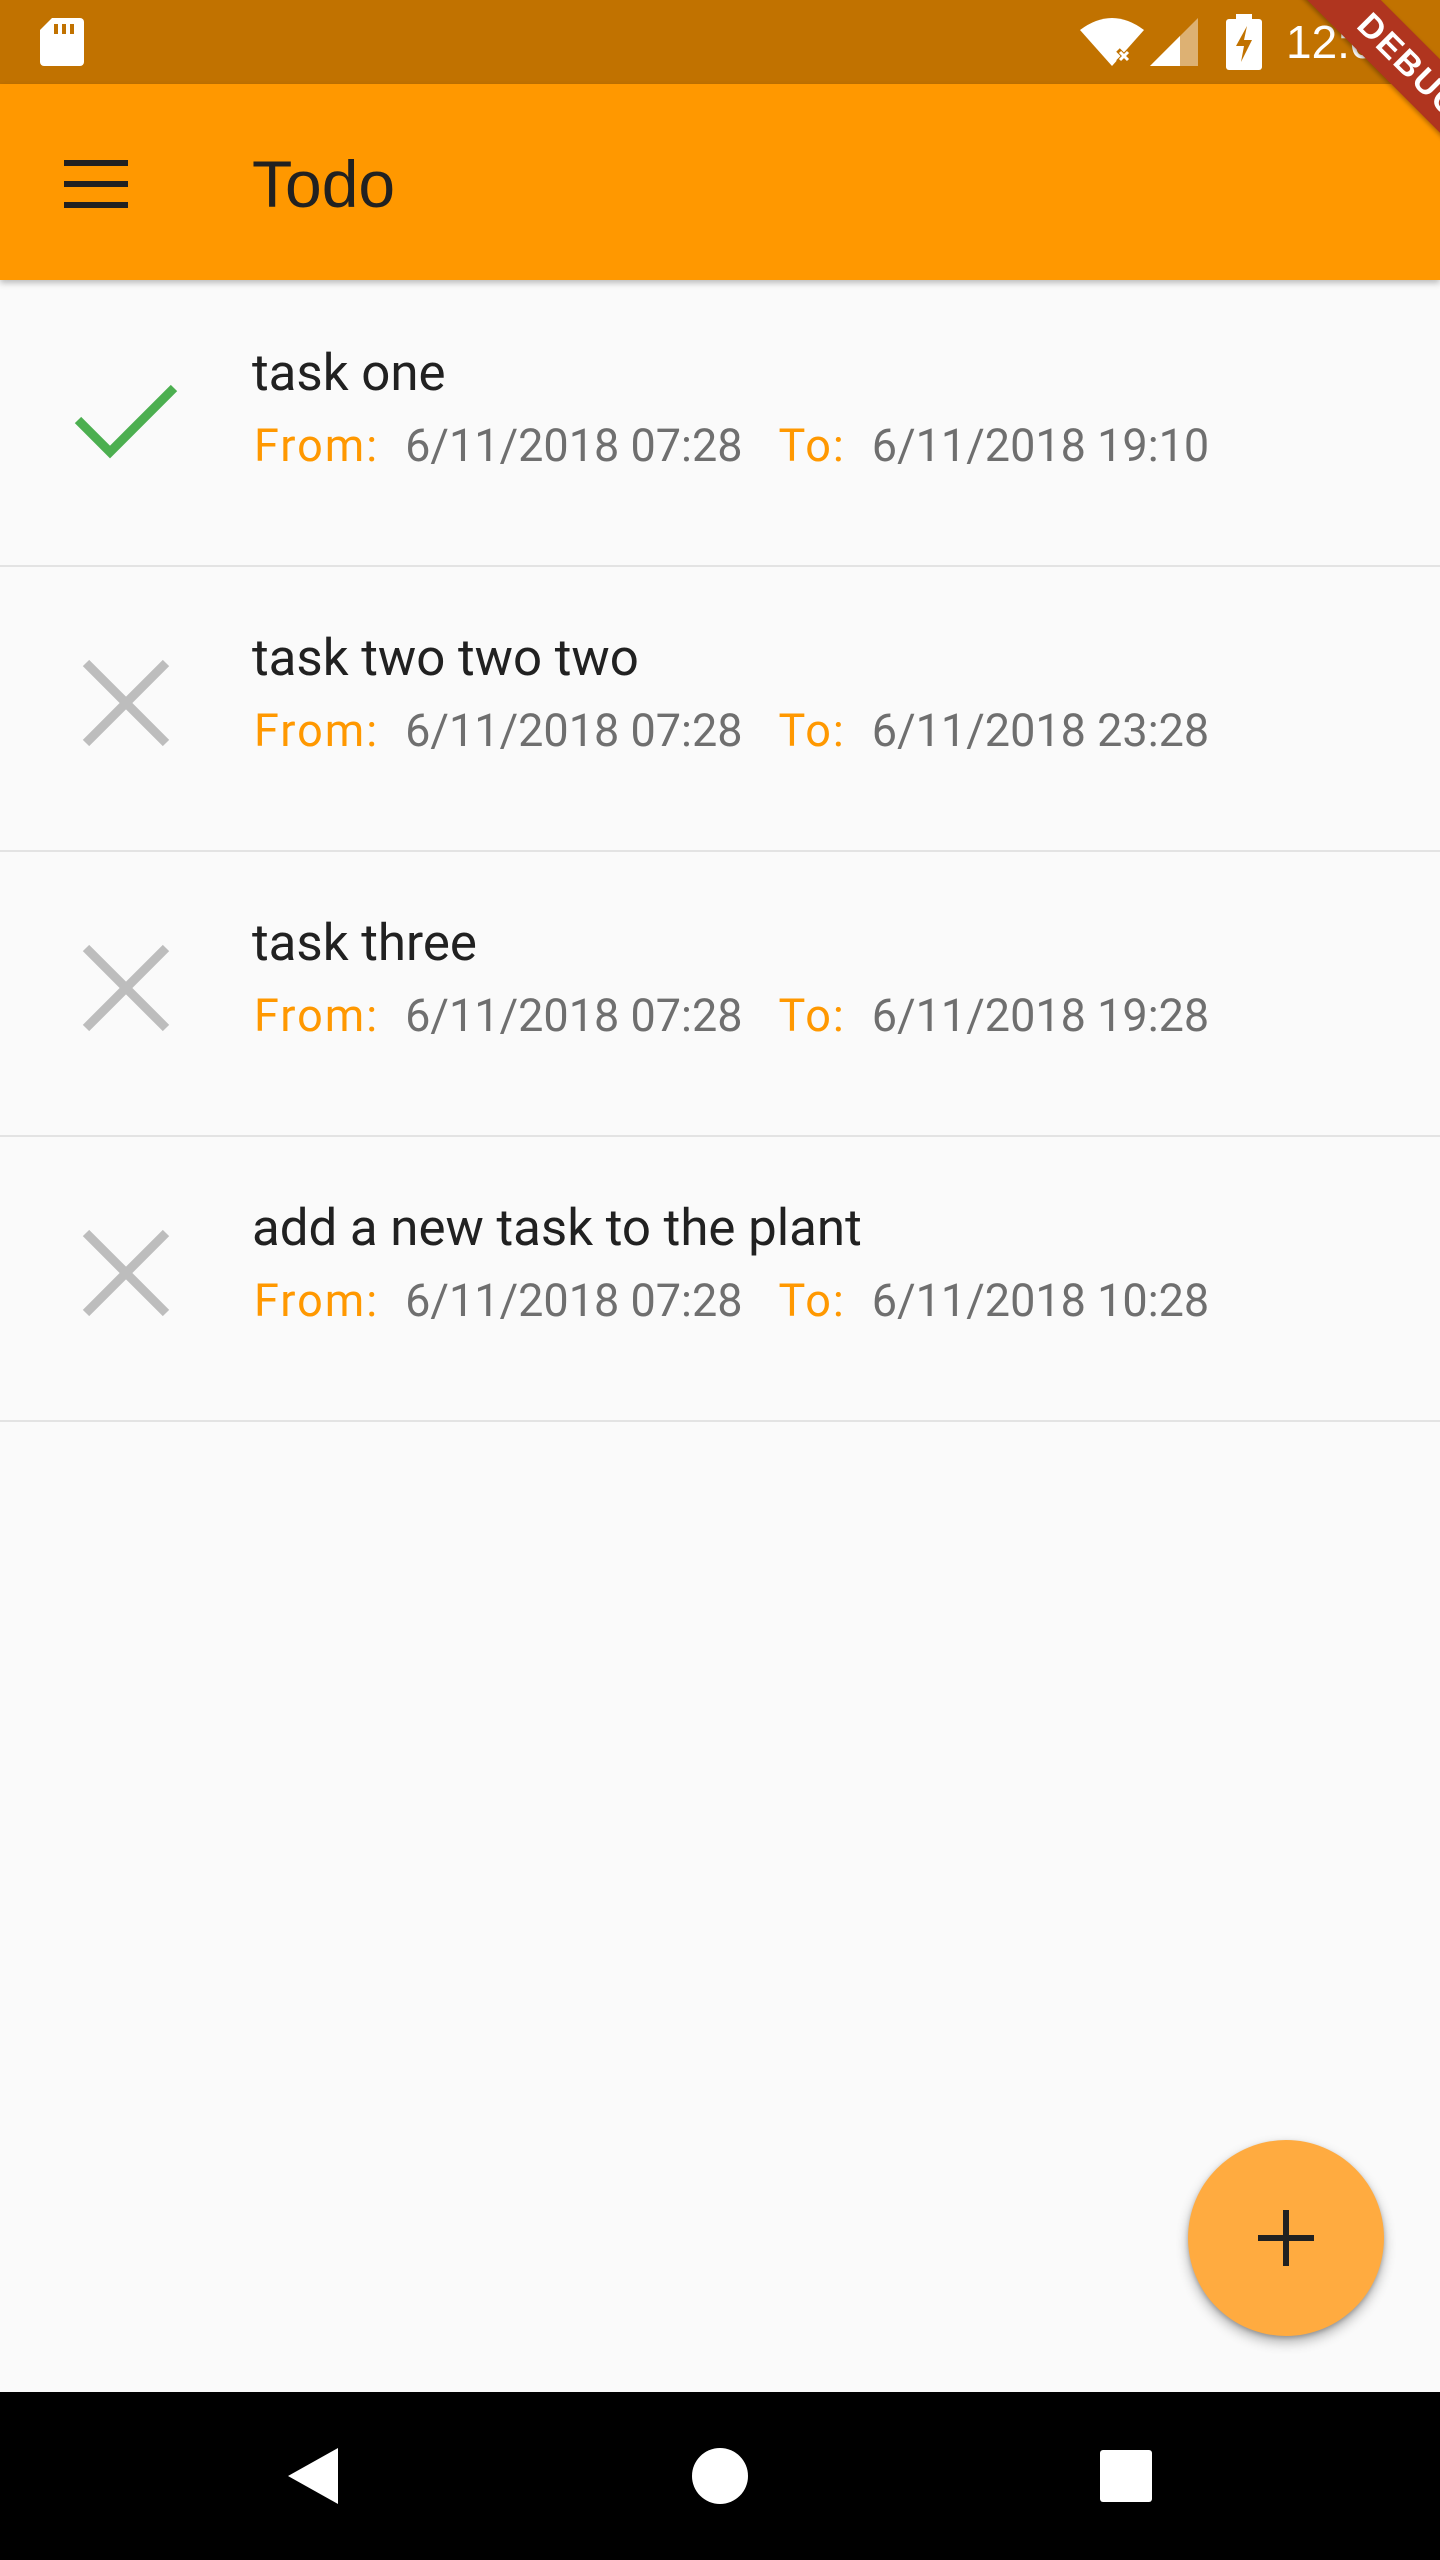 This screenshot has height=2560, width=1440. I want to click on status-bar: 12:08, so click(720, 42).